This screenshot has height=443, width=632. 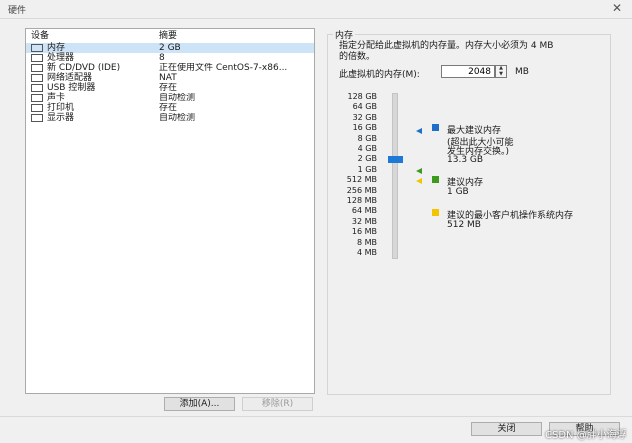 What do you see at coordinates (446, 46) in the screenshot?
I see `memory-description-line1: 指定分配给此虚拟机的内存量。内存大小必须为 4 MB` at bounding box center [446, 46].